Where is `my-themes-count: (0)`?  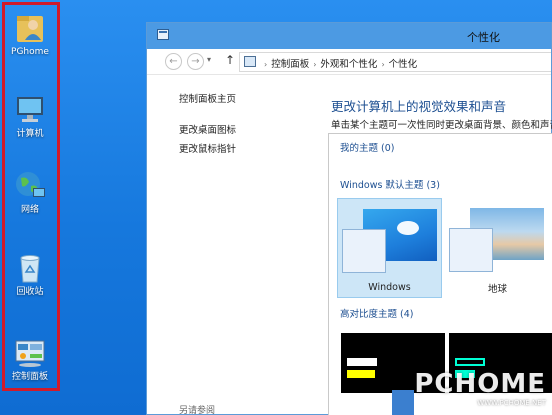
my-themes-count: (0) is located at coordinates (388, 148).